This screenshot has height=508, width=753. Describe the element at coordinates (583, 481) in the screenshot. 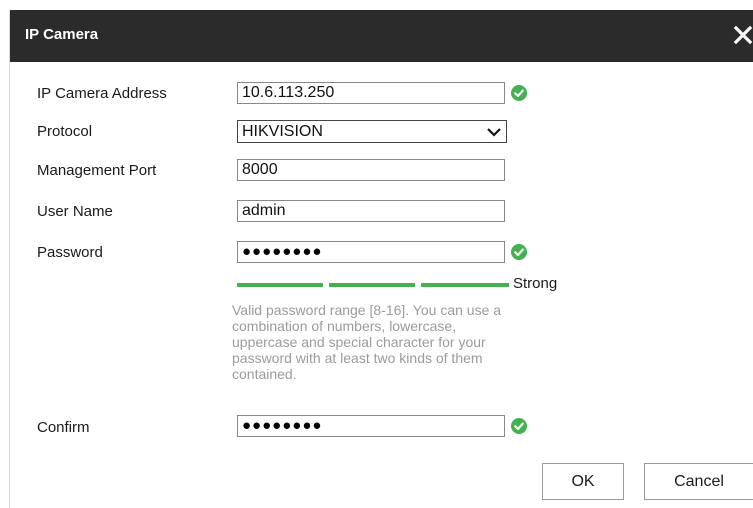

I see `ok-button: OK` at that location.